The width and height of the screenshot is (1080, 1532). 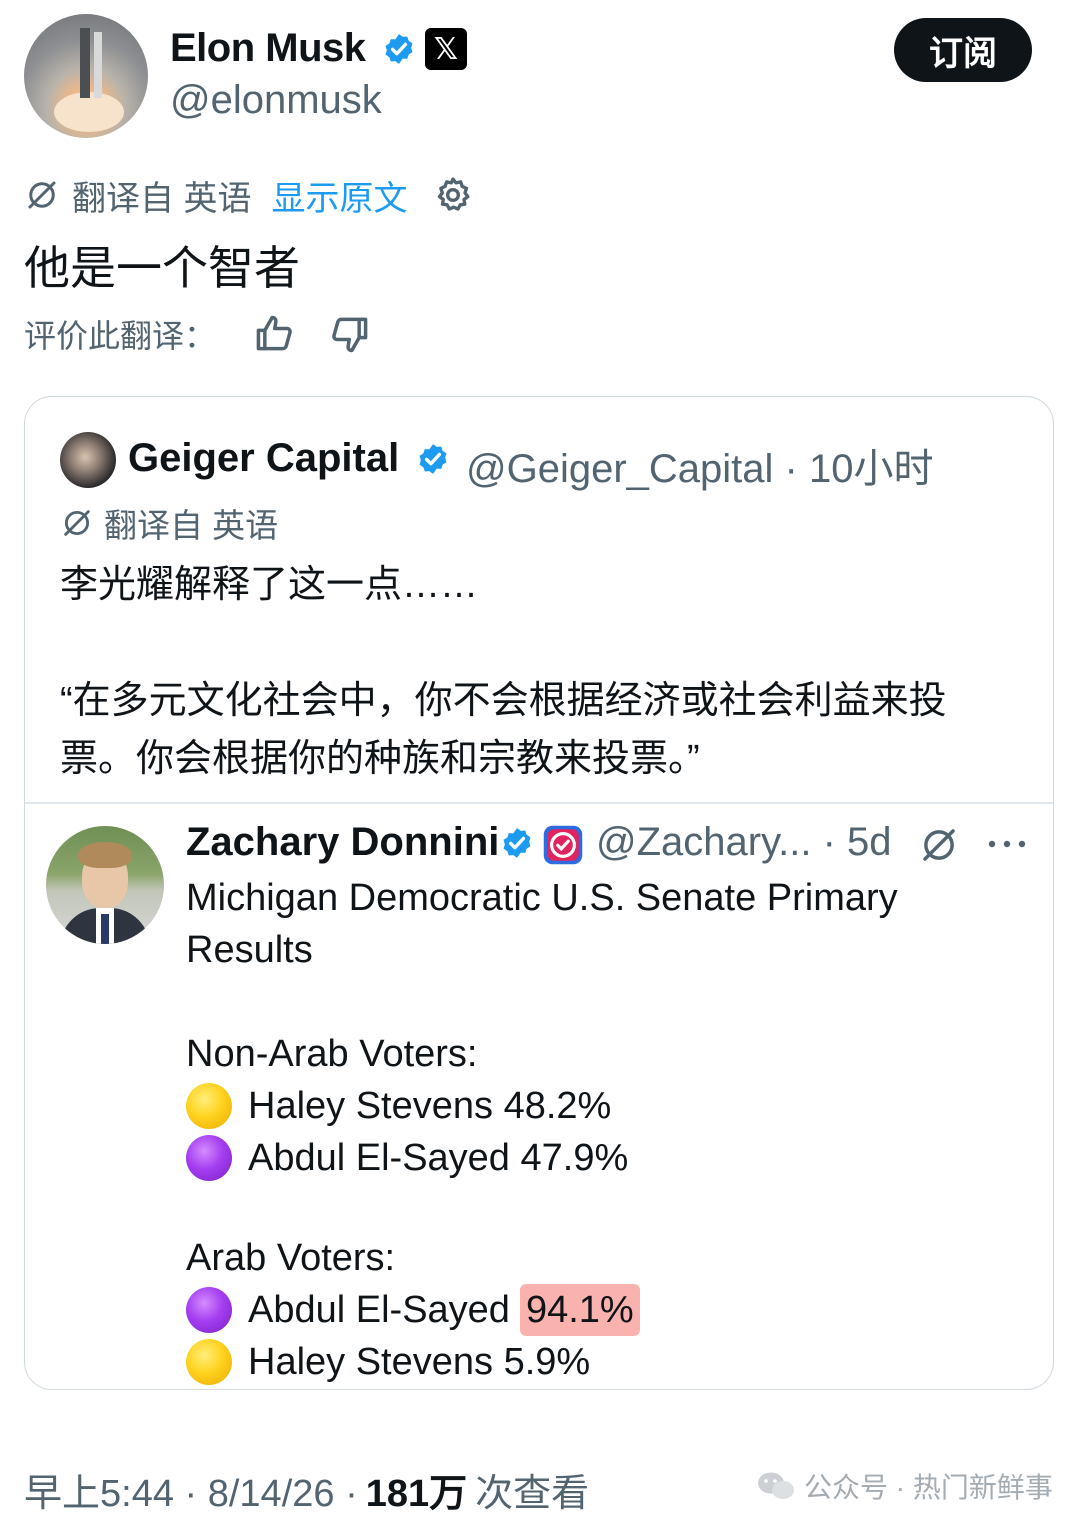 I want to click on highlighted-percentage: 94.1%, so click(x=579, y=1310).